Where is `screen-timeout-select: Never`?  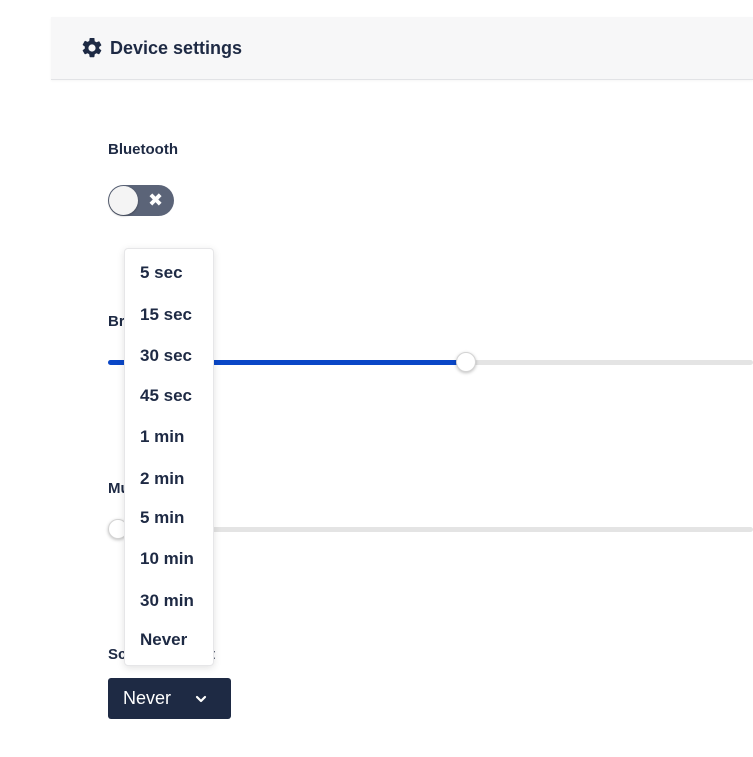
screen-timeout-select: Never is located at coordinates (169, 698).